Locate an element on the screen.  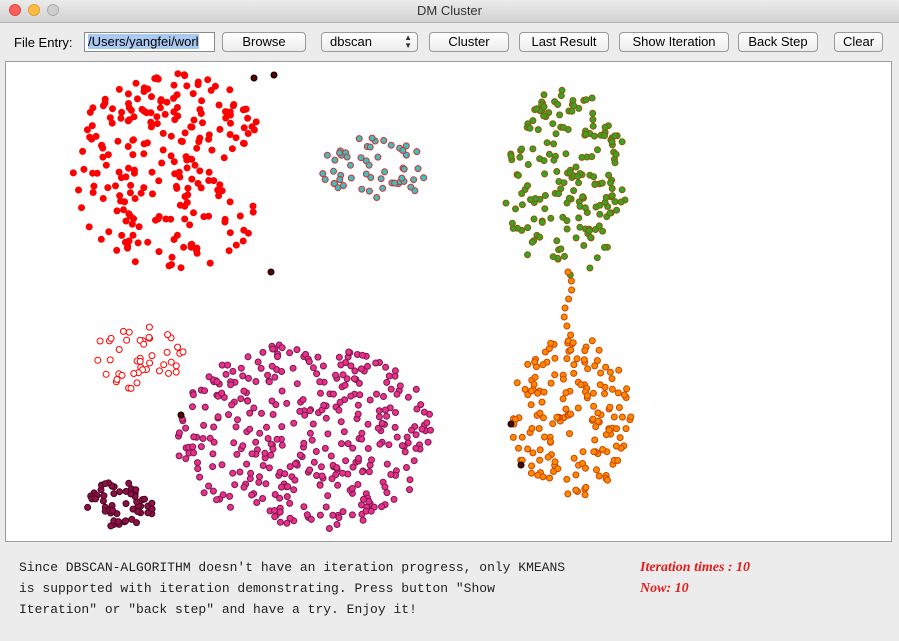
iteration-now: Now: 10 is located at coordinates (664, 588).